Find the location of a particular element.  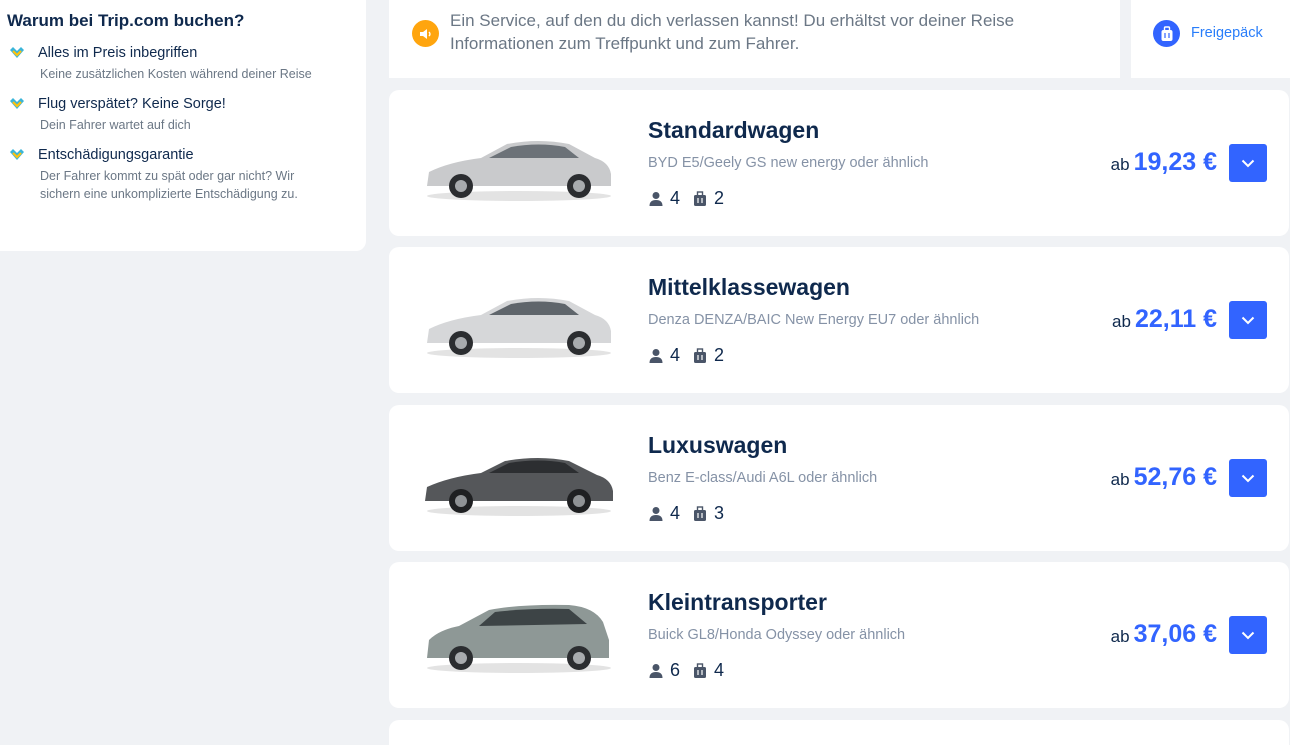

car-price: ab 22,11 € is located at coordinates (1164, 319).